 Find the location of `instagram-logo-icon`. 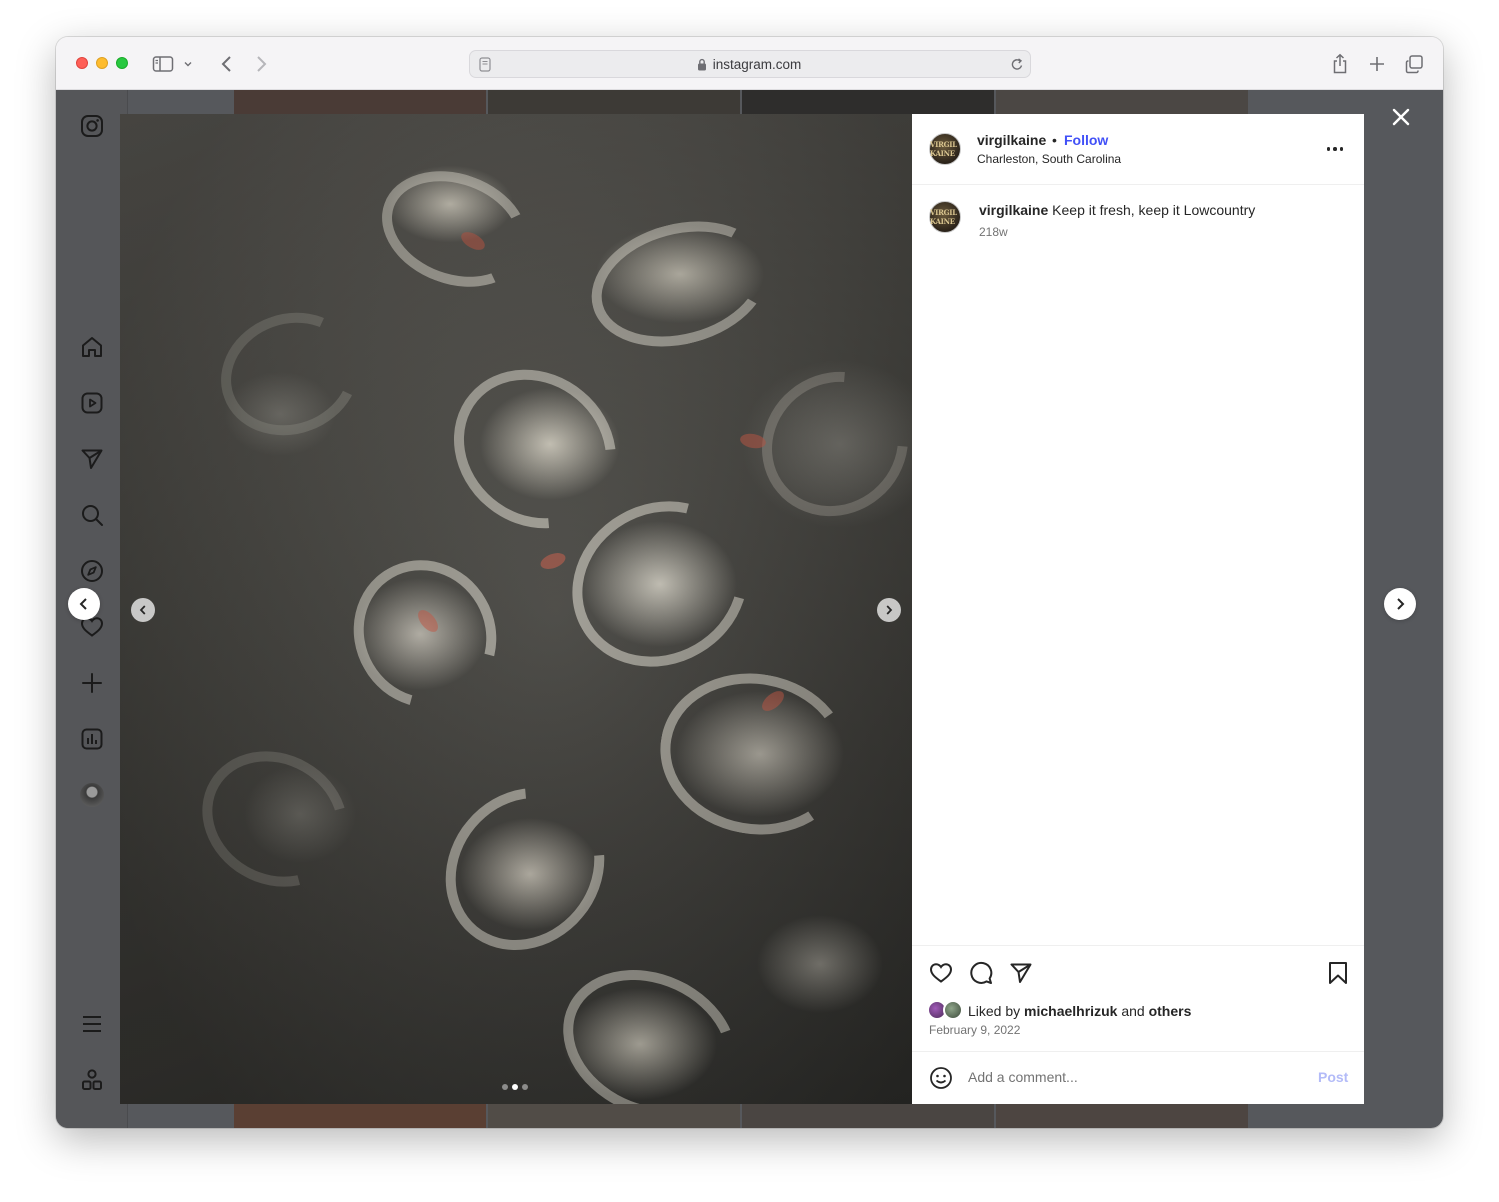

instagram-logo-icon is located at coordinates (92, 126).